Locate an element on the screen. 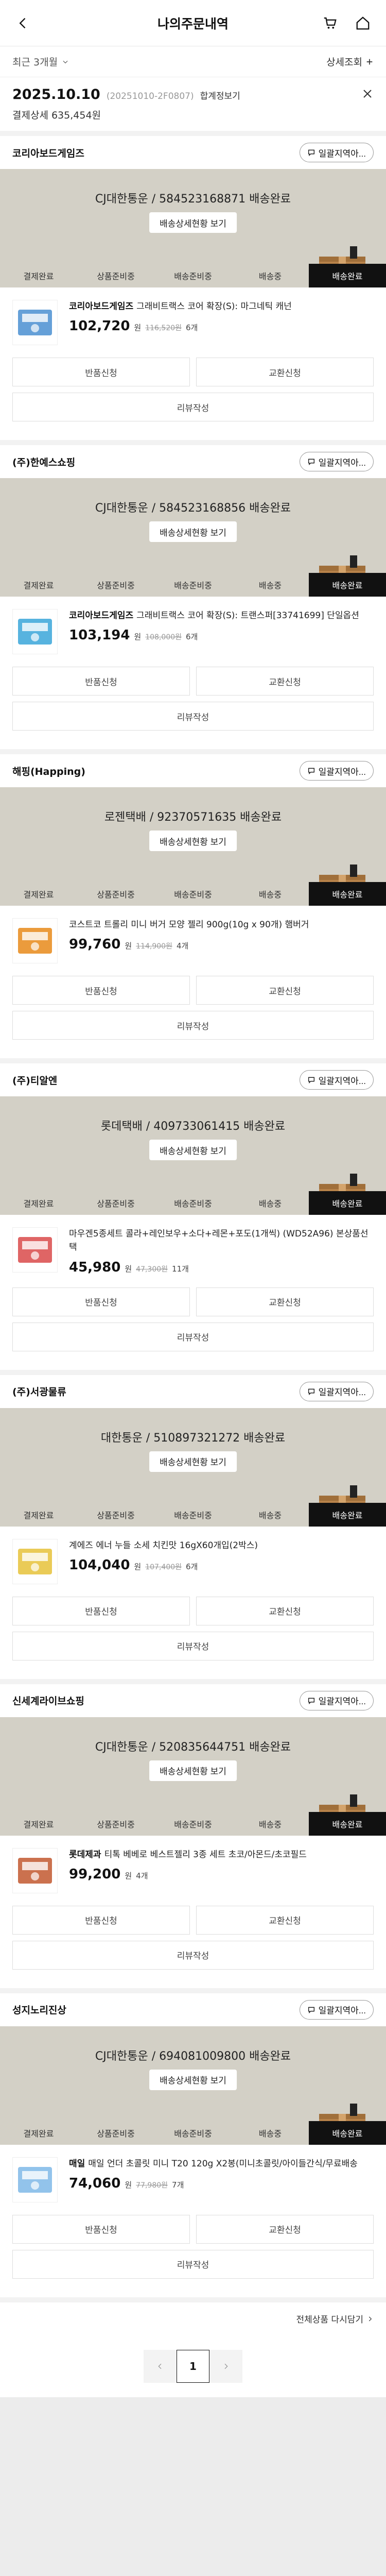  page-number-current: 1 is located at coordinates (193, 2366).